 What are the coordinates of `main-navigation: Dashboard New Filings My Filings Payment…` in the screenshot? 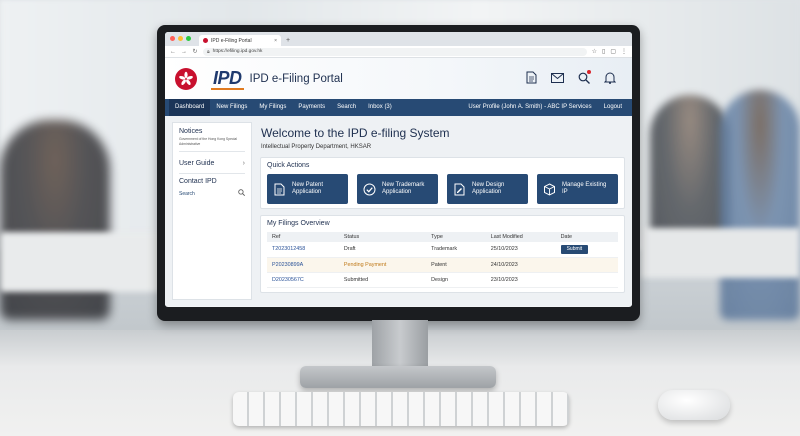 It's located at (398, 107).